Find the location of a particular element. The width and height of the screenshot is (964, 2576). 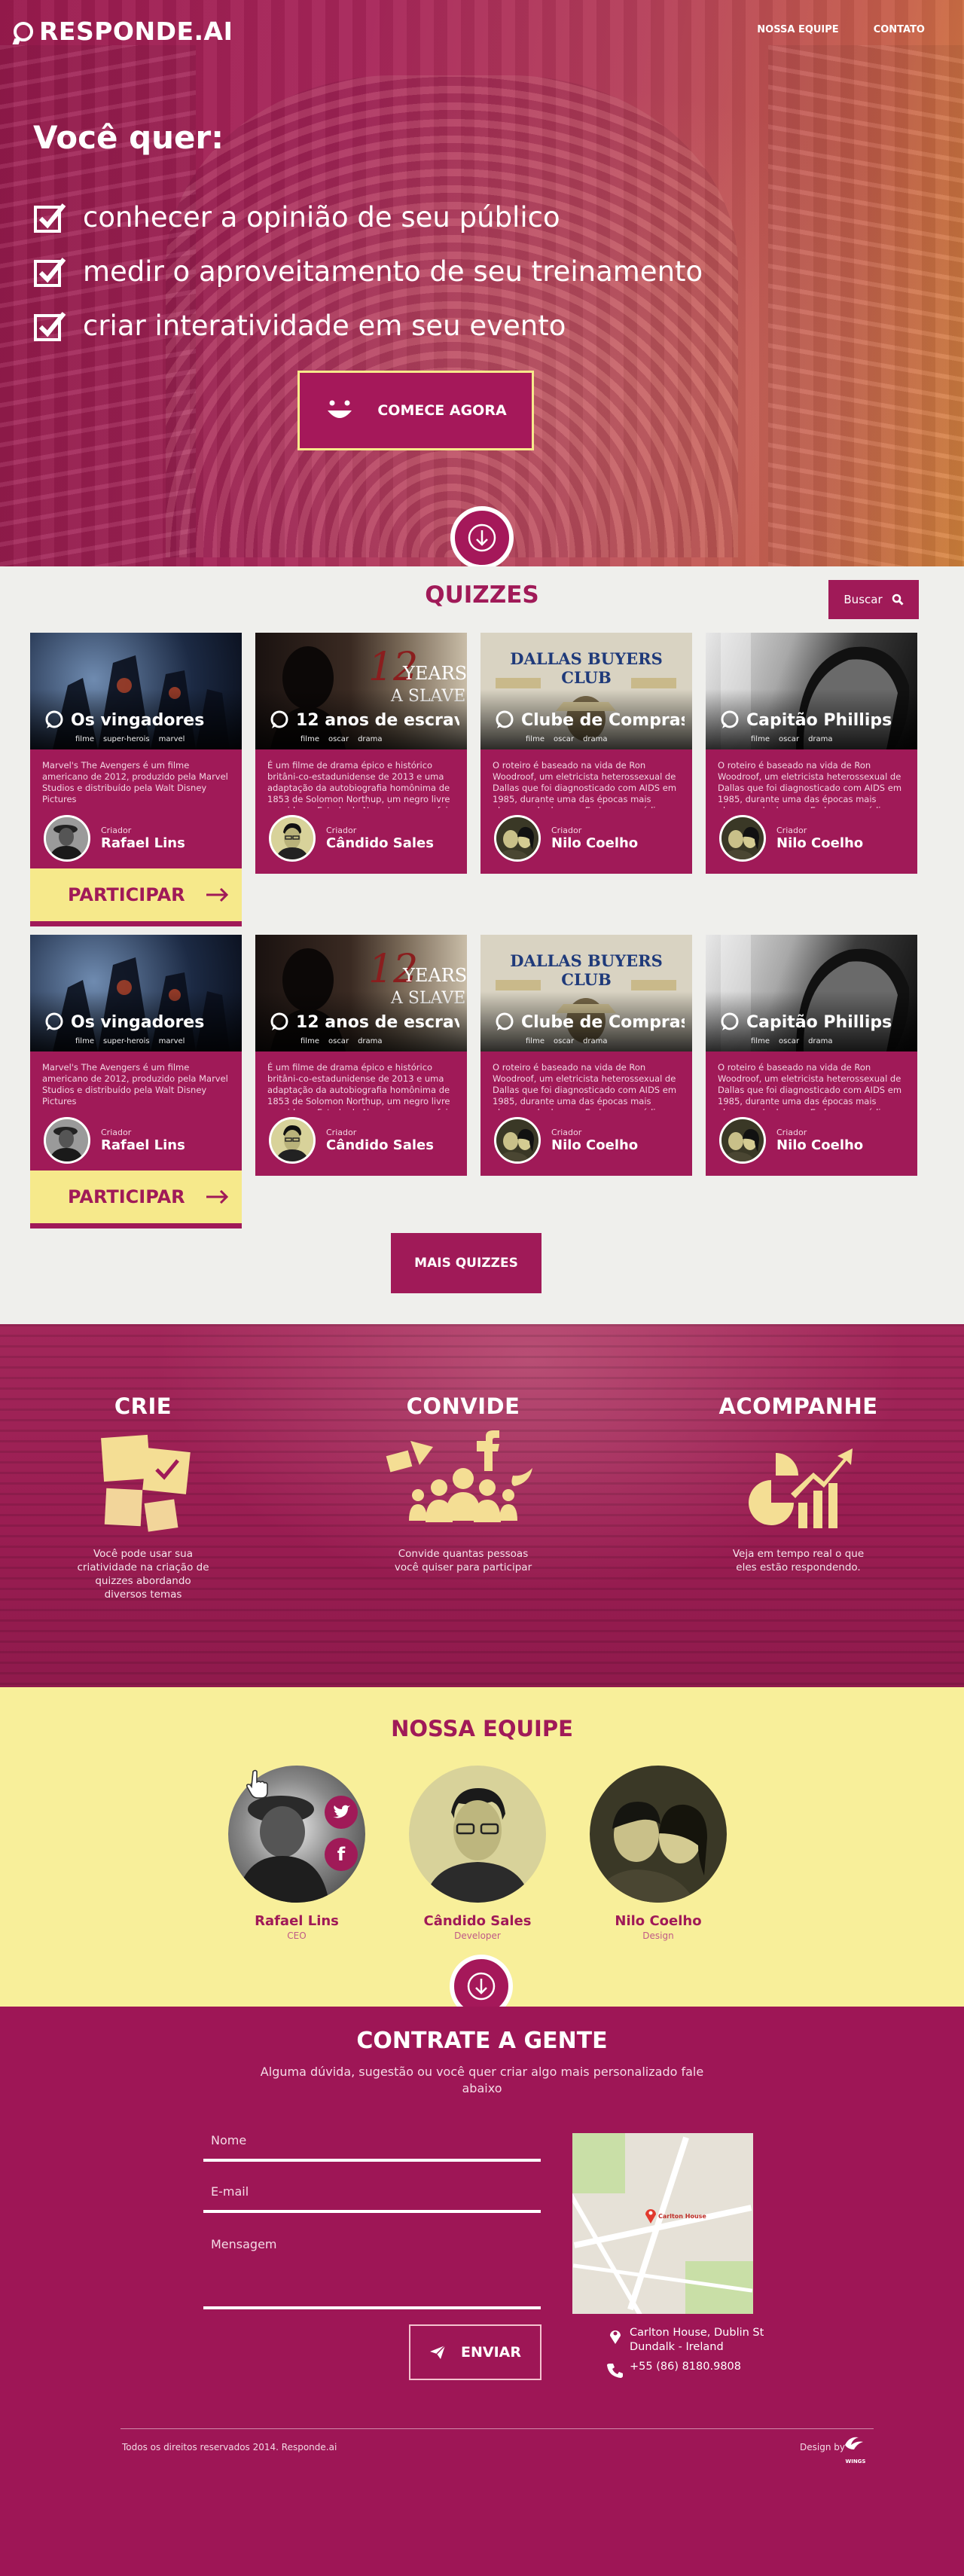

checklist-item: criar interatividade em seu evento is located at coordinates (368, 326).